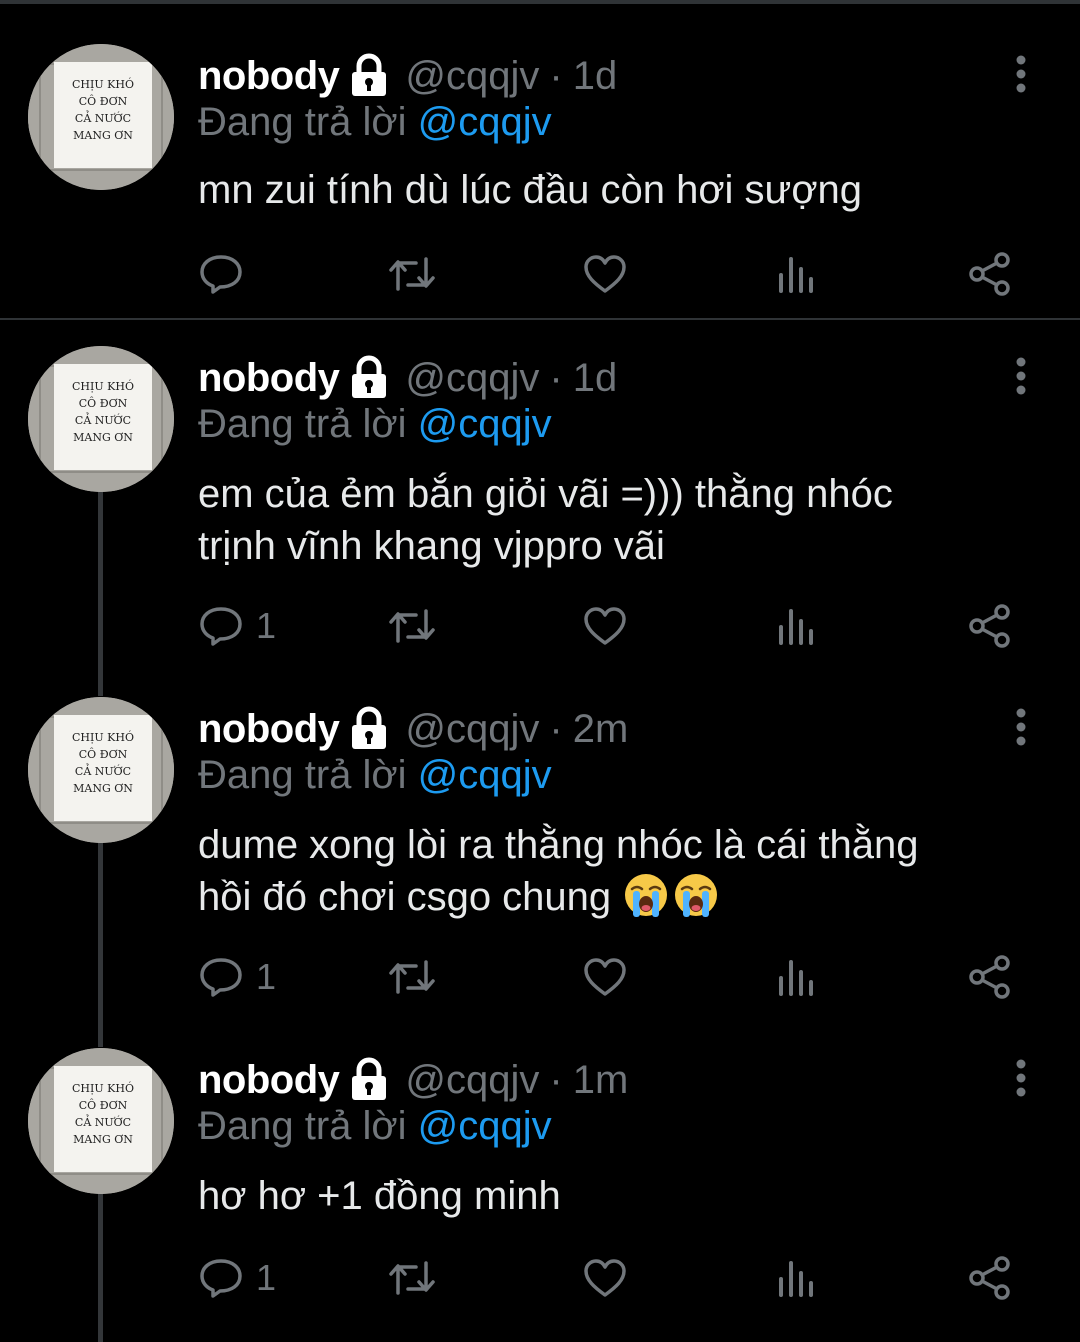  What do you see at coordinates (601, 1080) in the screenshot?
I see `timestamp: 1m` at bounding box center [601, 1080].